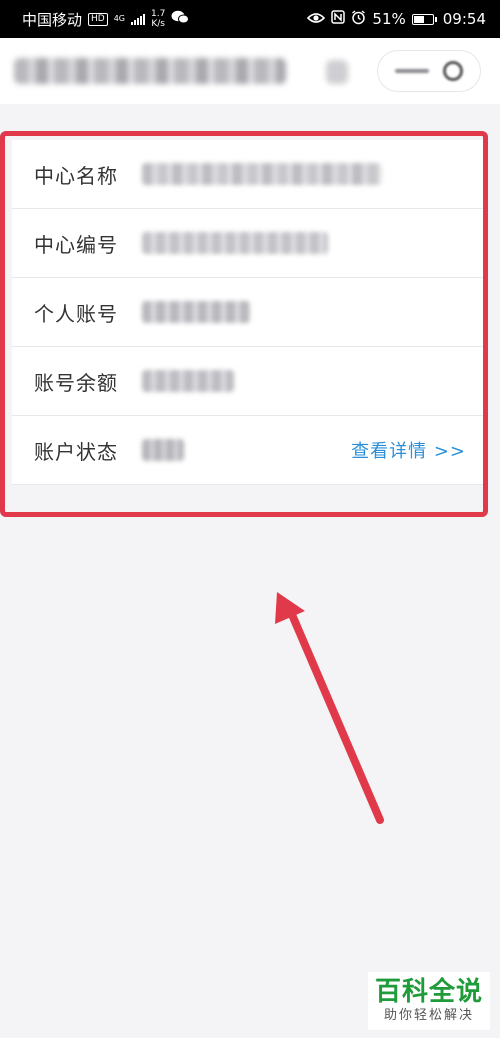 This screenshot has width=500, height=1038. Describe the element at coordinates (389, 19) in the screenshot. I see `battery-percent: 51%` at that location.